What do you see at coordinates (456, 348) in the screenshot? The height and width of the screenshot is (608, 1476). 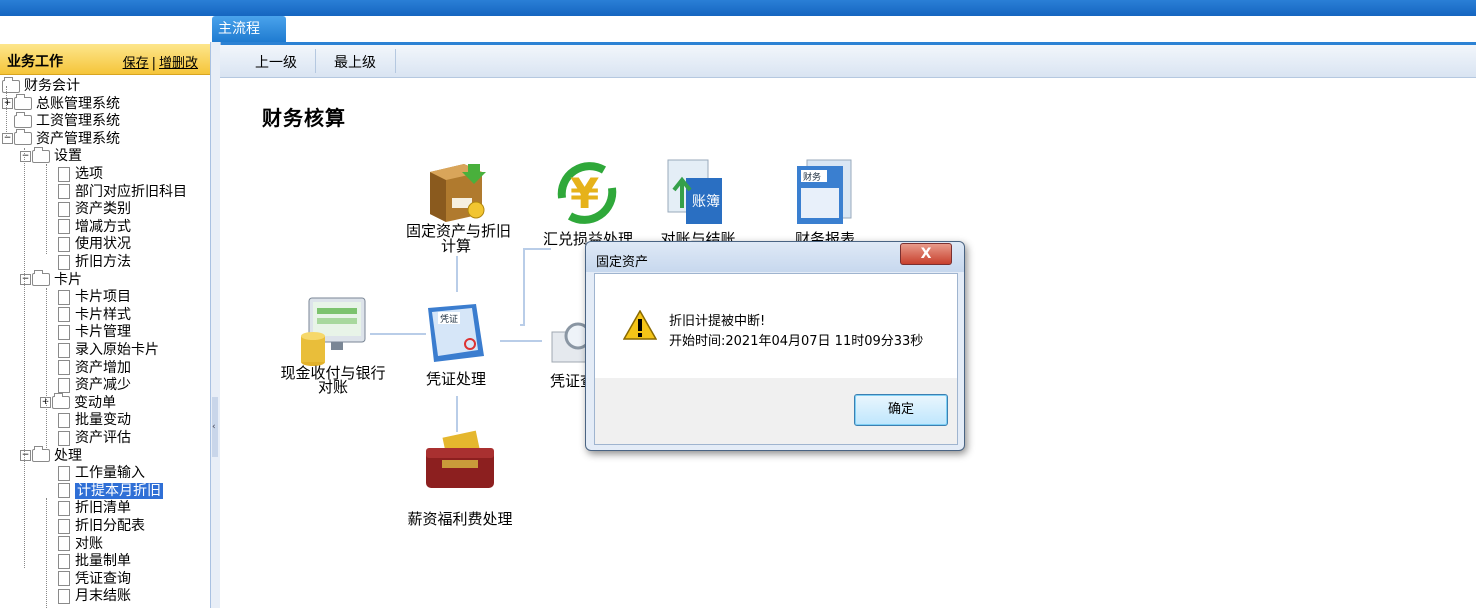 I see `voucher-node: 凭证 凭证处理` at bounding box center [456, 348].